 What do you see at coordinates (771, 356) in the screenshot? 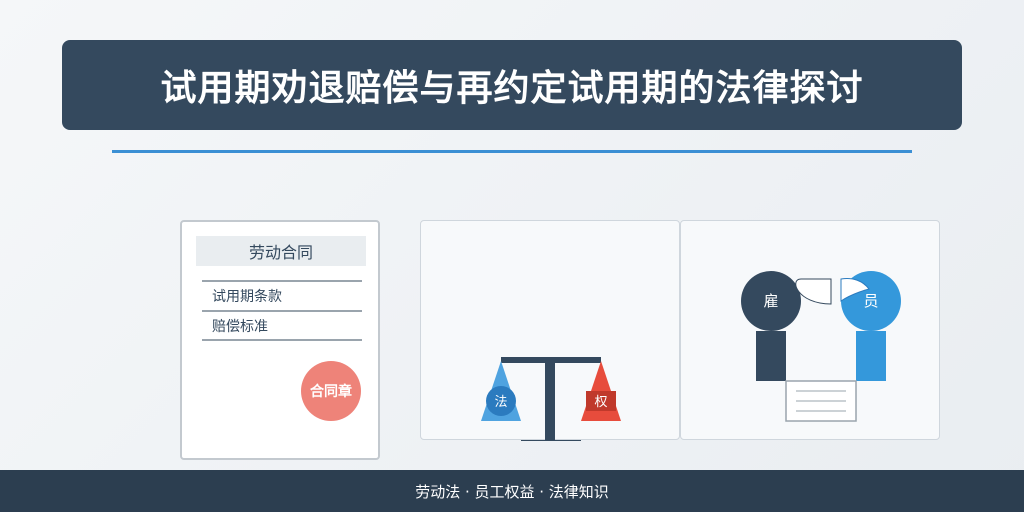
I see `employer-body` at bounding box center [771, 356].